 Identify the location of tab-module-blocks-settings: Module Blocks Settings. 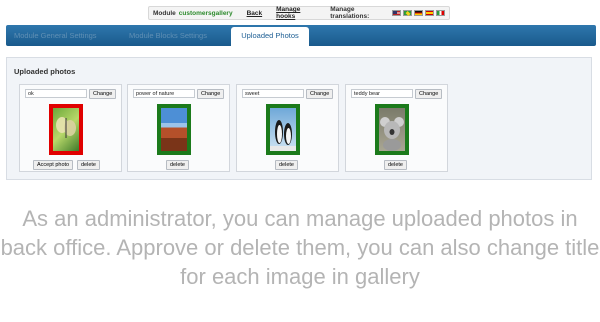
(168, 35).